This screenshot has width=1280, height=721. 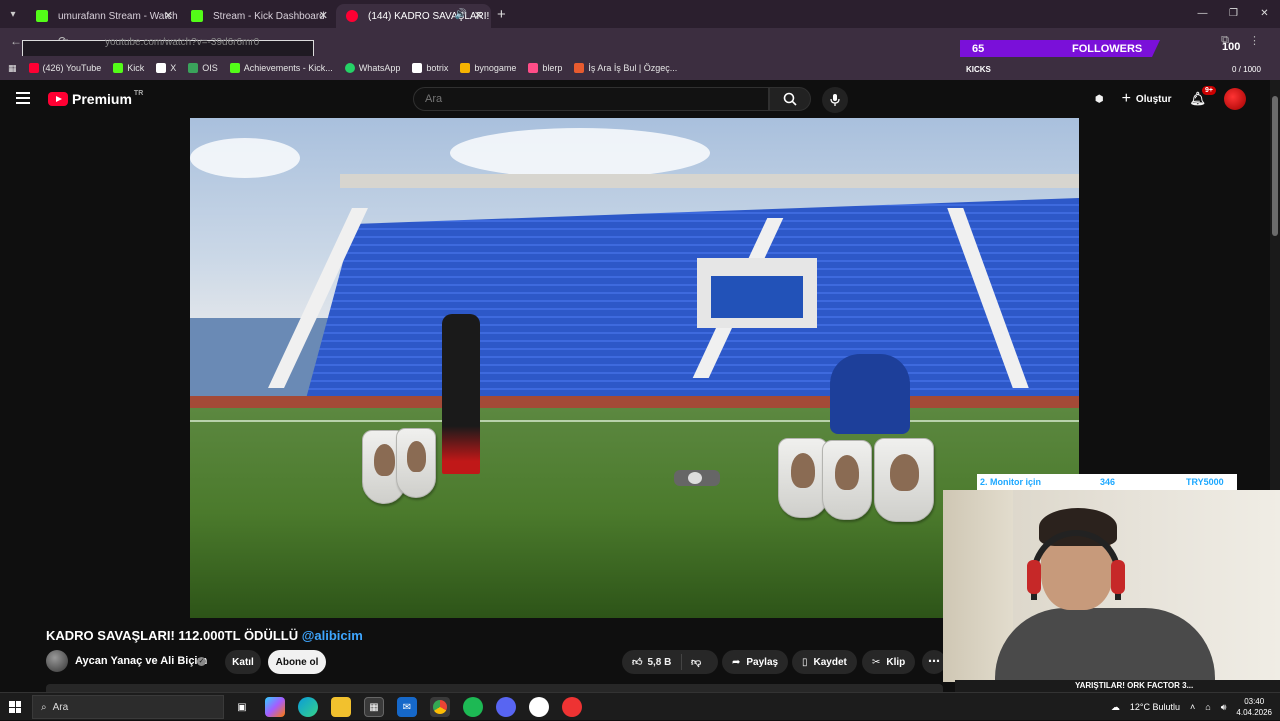 I want to click on clip-label: Klip, so click(x=896, y=662).